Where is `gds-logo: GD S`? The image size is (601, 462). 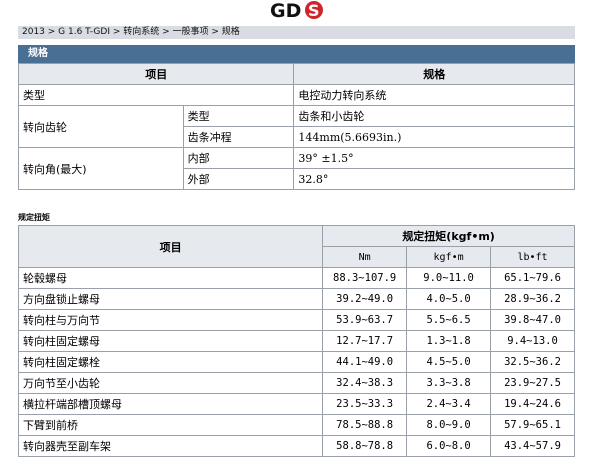
gds-logo: GD S is located at coordinates (300, 12).